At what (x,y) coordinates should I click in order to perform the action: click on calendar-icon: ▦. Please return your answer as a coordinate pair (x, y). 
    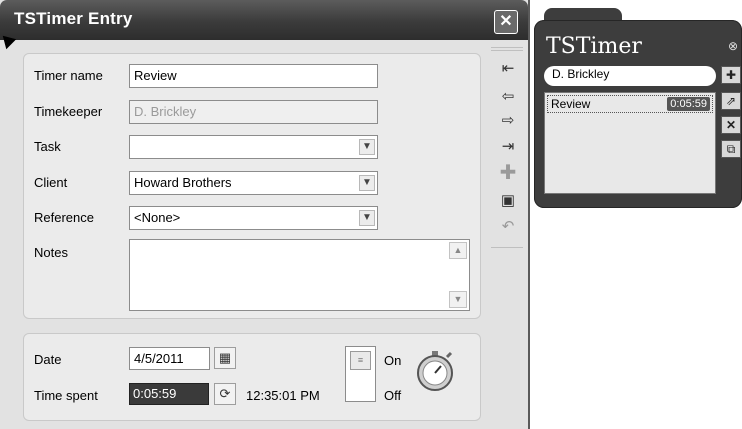
    Looking at the image, I should click on (225, 358).